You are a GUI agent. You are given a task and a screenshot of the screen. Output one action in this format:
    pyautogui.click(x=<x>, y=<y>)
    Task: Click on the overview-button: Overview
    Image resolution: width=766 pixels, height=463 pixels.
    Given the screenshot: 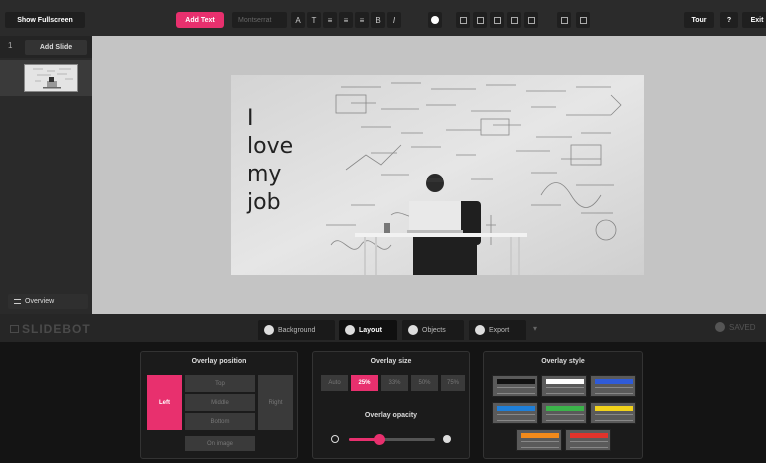 What is the action you would take?
    pyautogui.click(x=48, y=301)
    